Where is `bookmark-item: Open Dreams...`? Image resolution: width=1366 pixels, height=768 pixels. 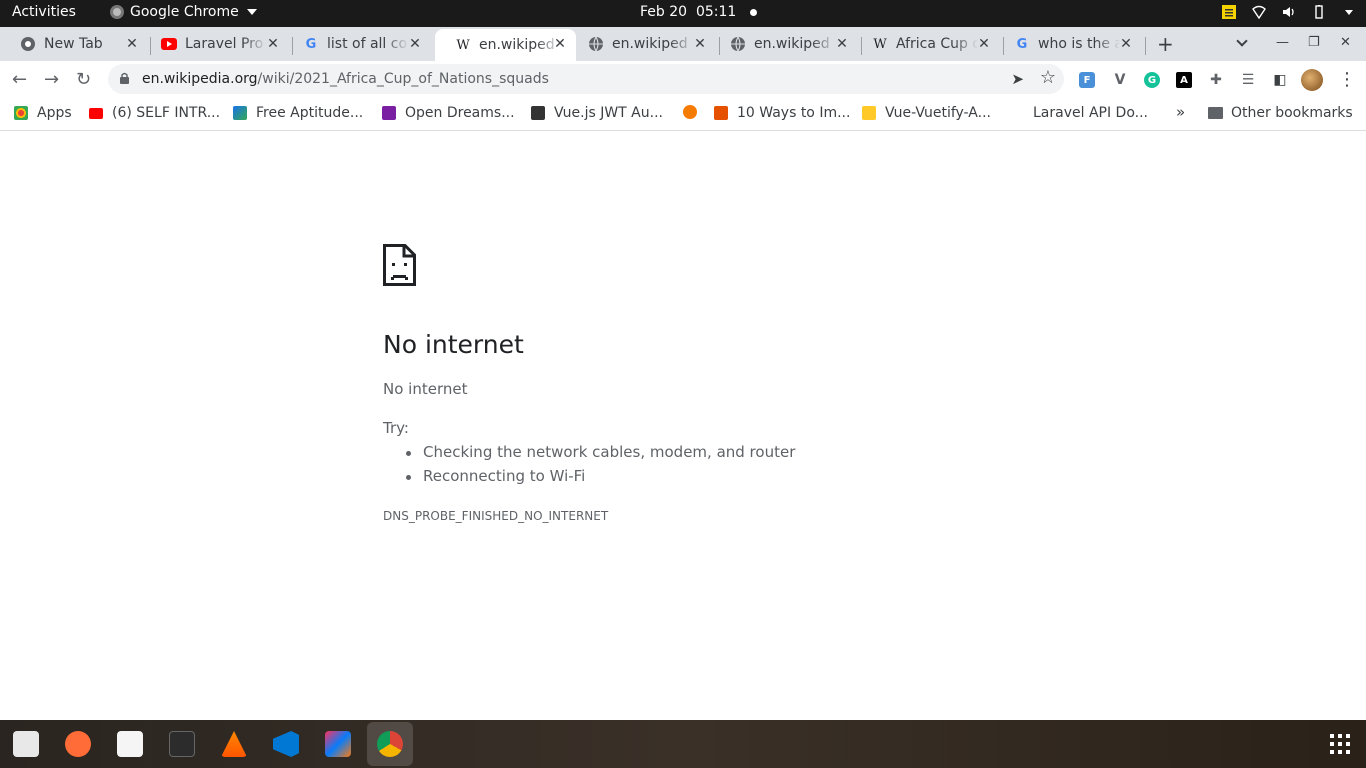 bookmark-item: Open Dreams... is located at coordinates (448, 113).